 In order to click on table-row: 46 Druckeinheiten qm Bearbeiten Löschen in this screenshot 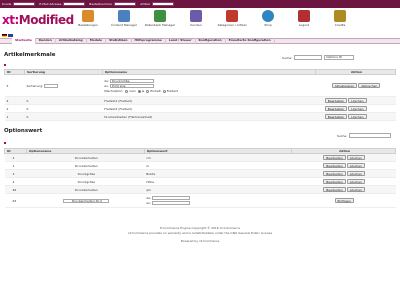, I will do `click(200, 189)`.